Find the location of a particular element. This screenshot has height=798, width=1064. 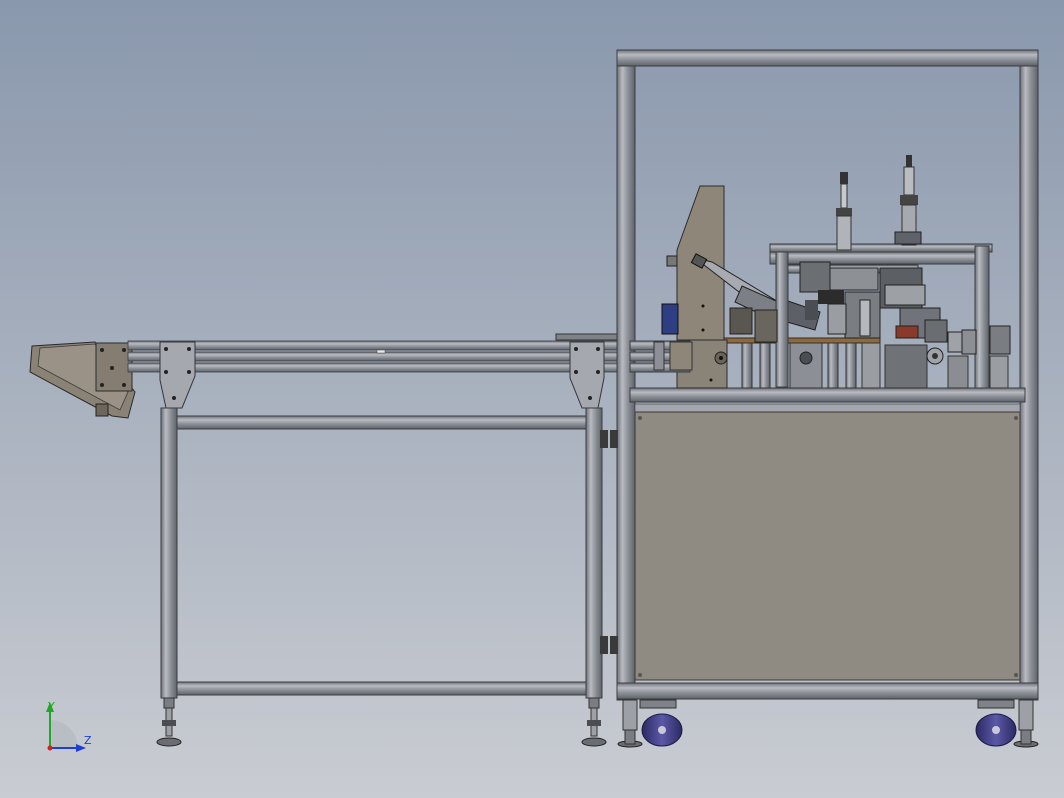

triad-z-label: Z is located at coordinates (88, 740).